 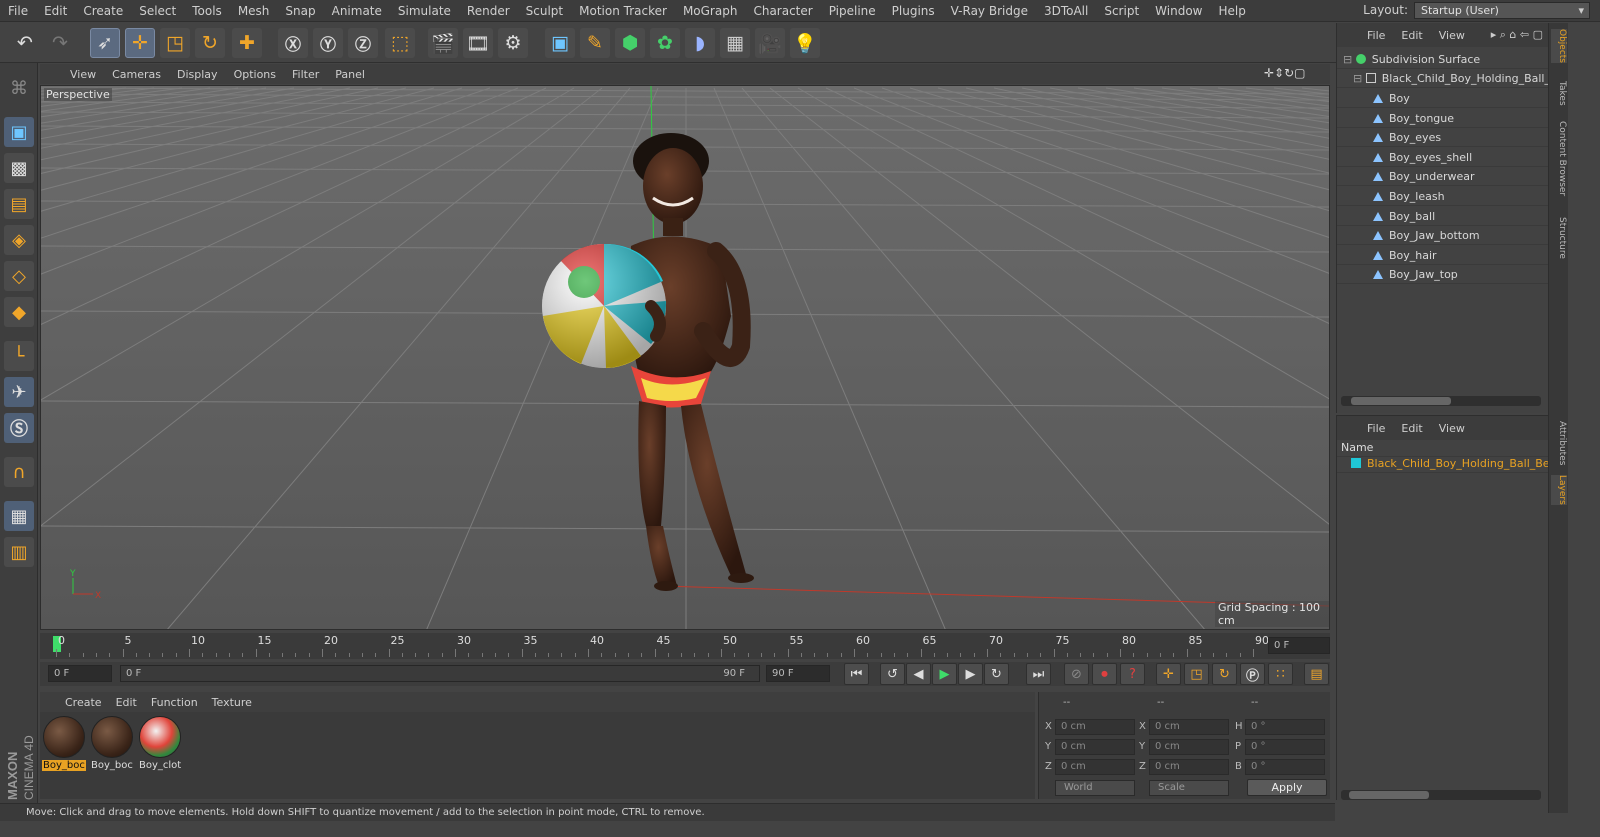 I want to click on model-mode-icon: ▣, so click(x=19, y=132).